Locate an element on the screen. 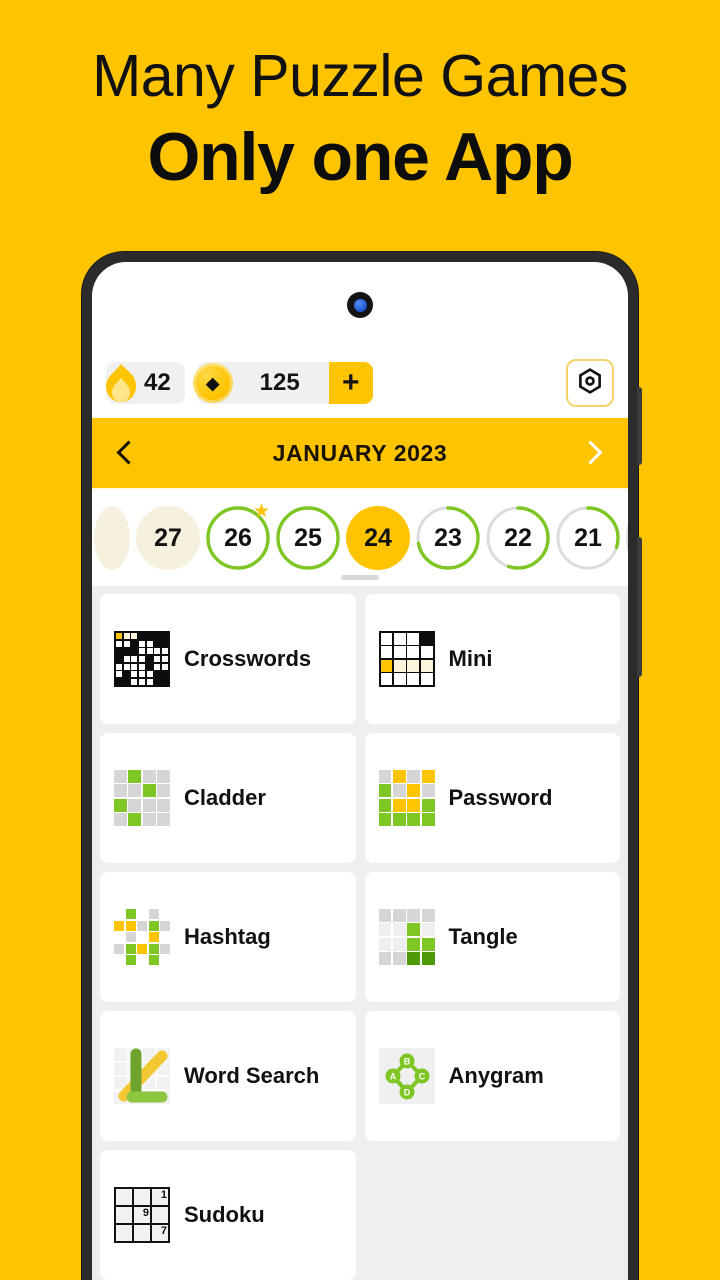 This screenshot has width=720, height=1280. day-number: 22 is located at coordinates (518, 537).